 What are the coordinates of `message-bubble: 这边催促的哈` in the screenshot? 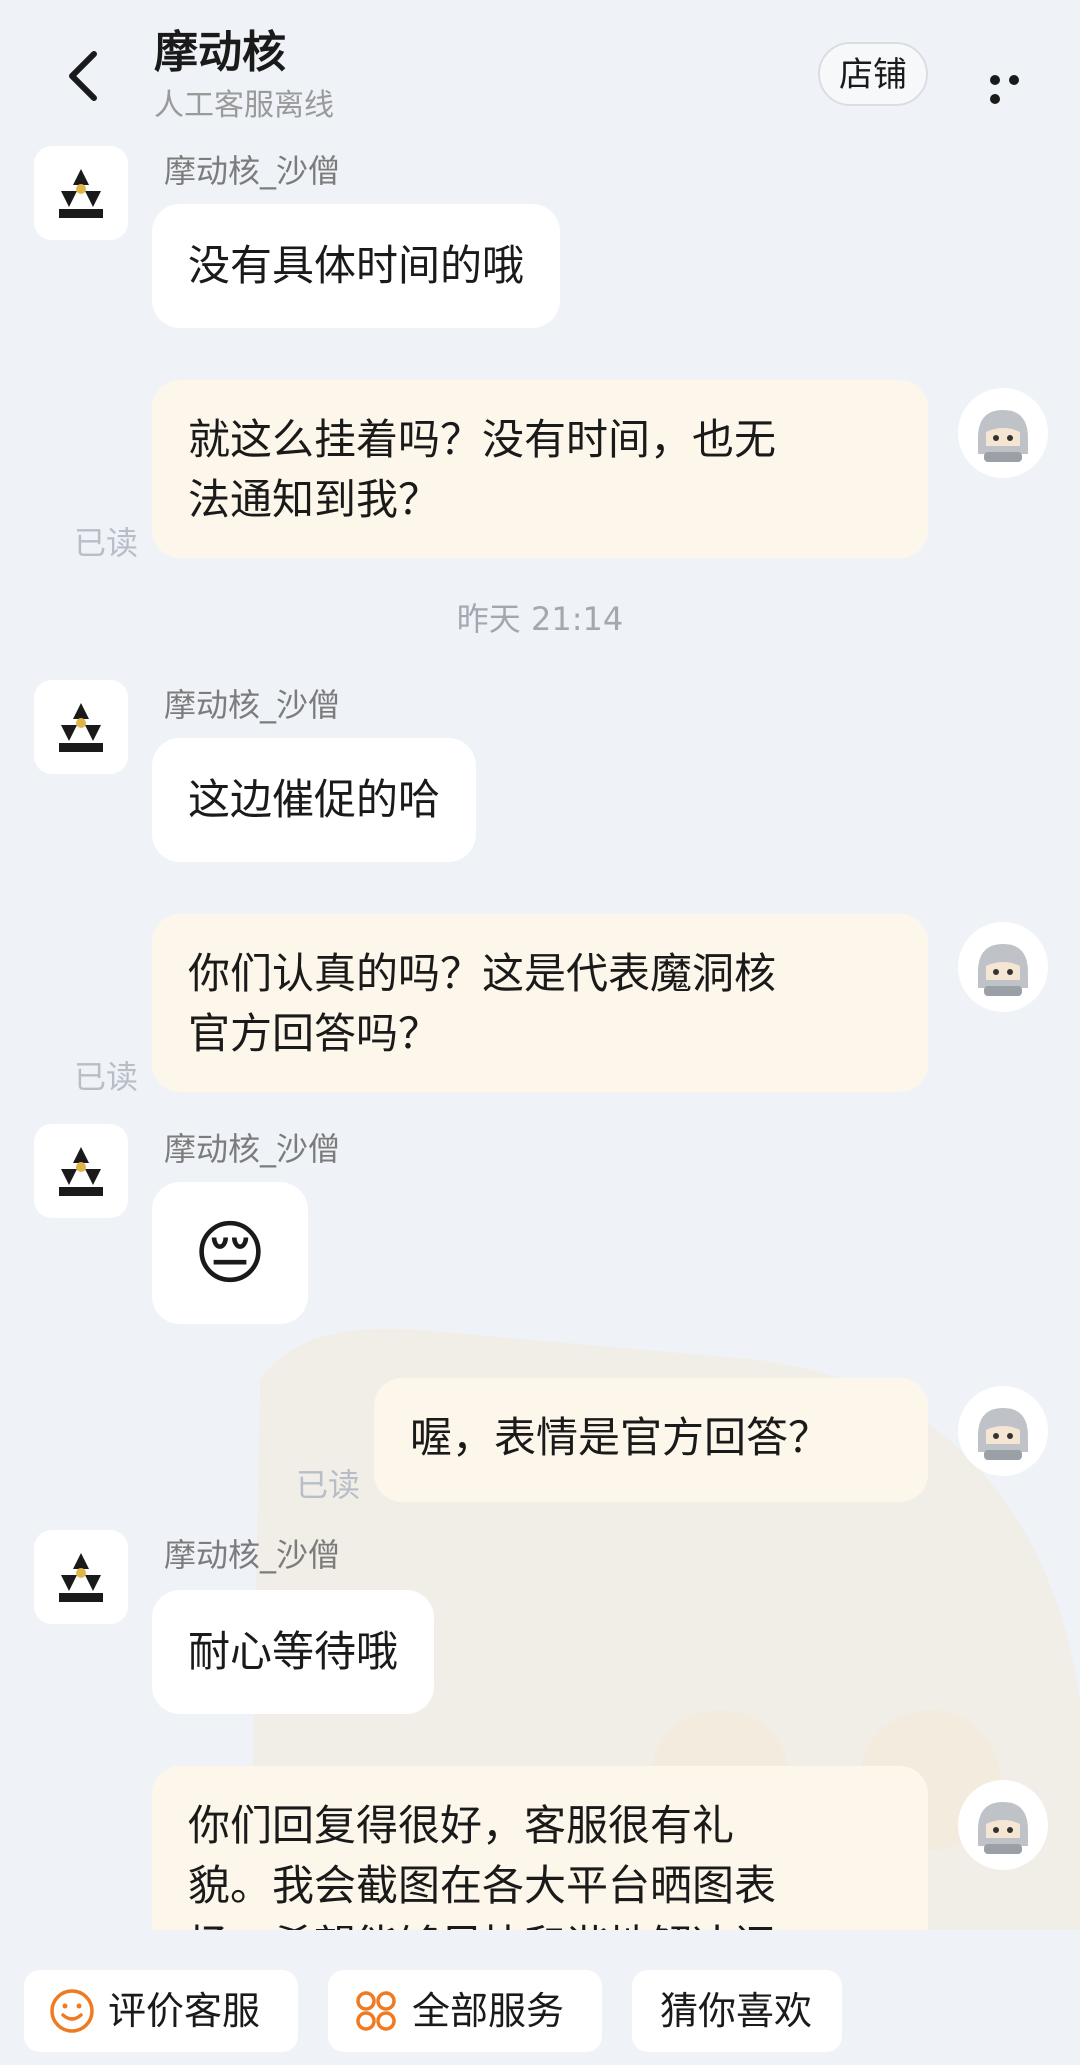 It's located at (314, 800).